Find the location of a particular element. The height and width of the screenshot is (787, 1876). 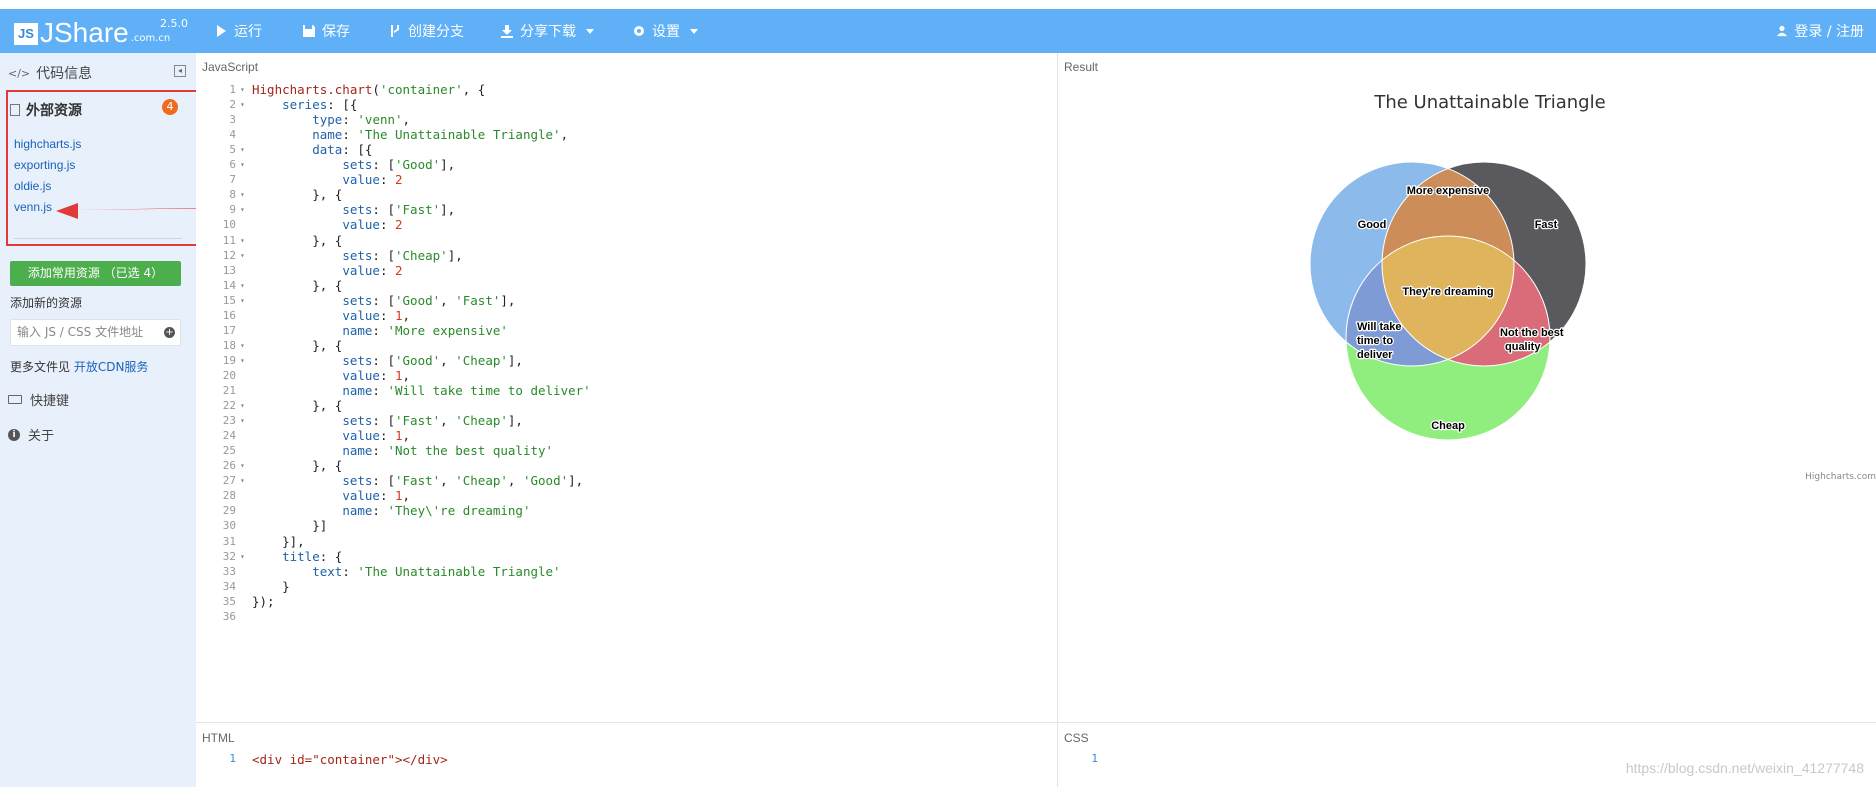

gear-icon is located at coordinates (639, 31).